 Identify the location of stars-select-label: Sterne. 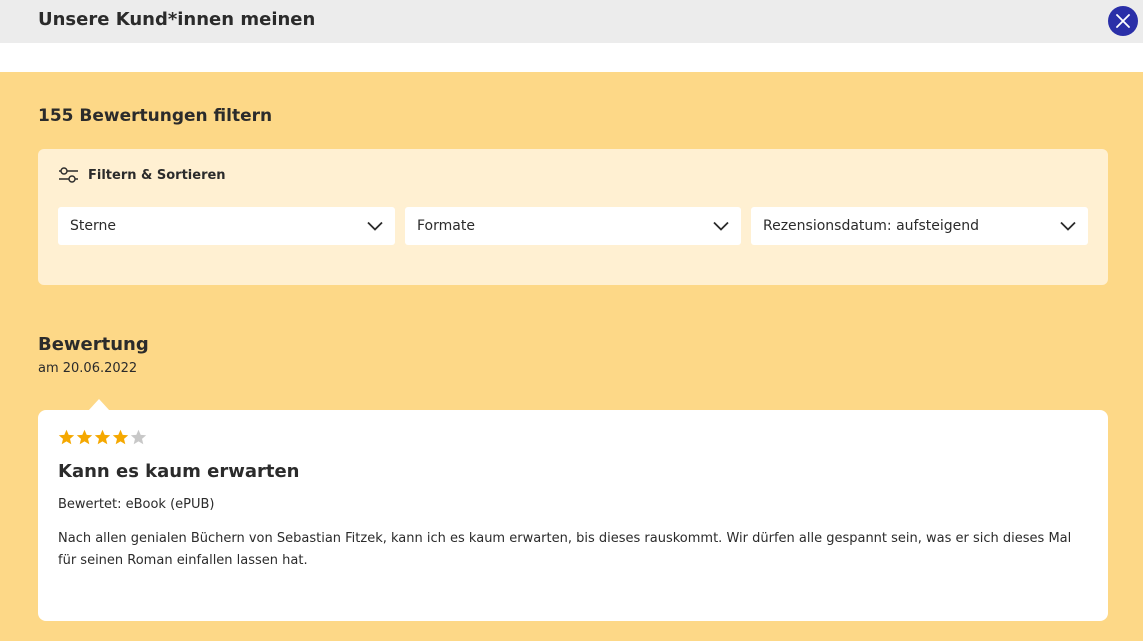
(93, 226).